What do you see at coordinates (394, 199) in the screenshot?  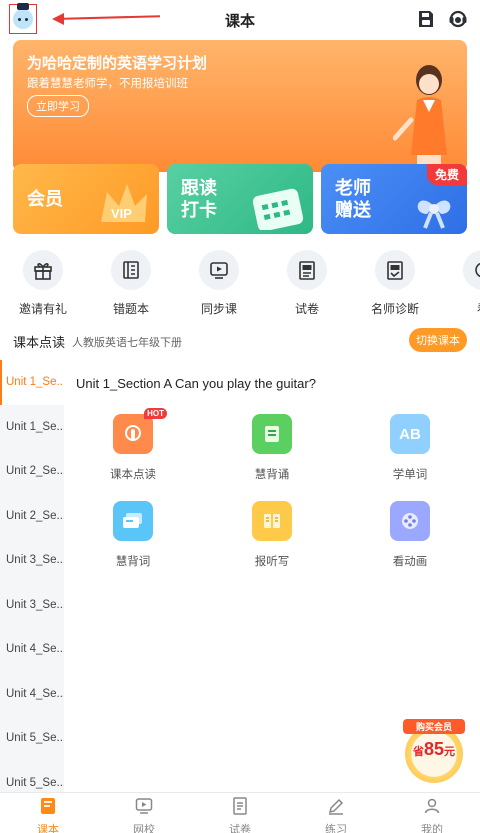 I see `teacher-gift-card: 老师 赠送 免费` at bounding box center [394, 199].